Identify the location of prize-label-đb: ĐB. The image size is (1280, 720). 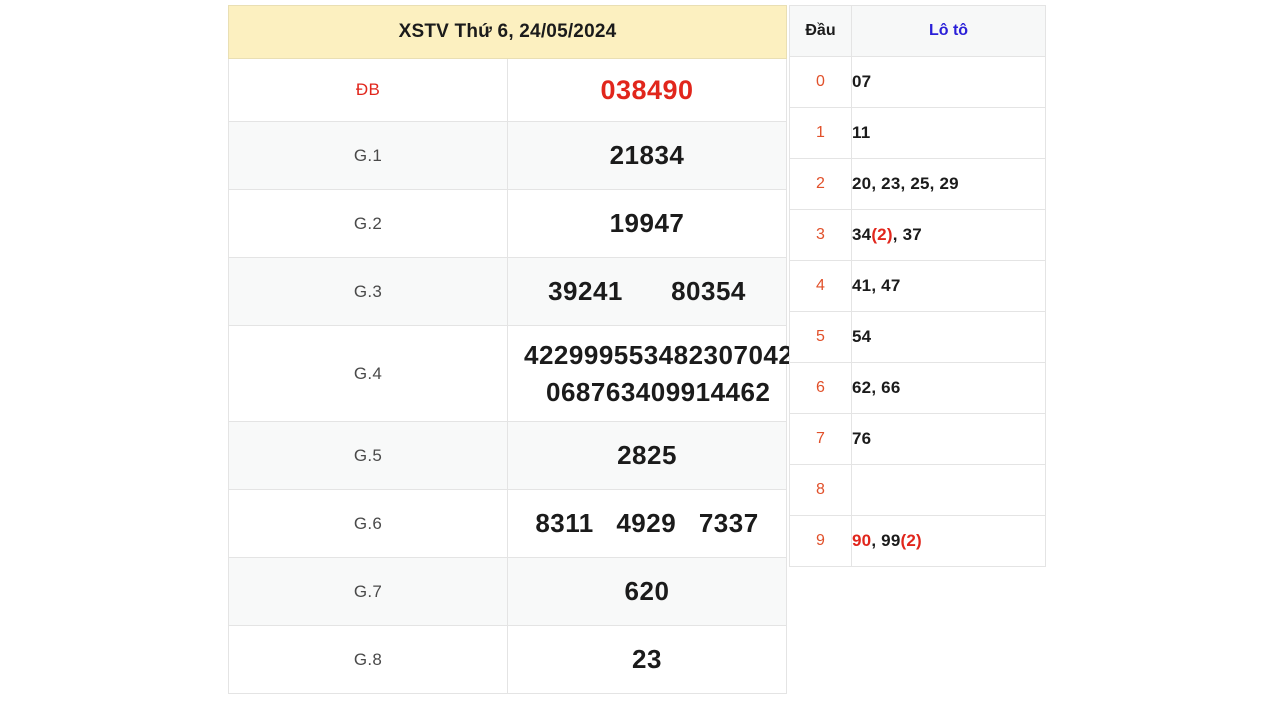
(368, 90).